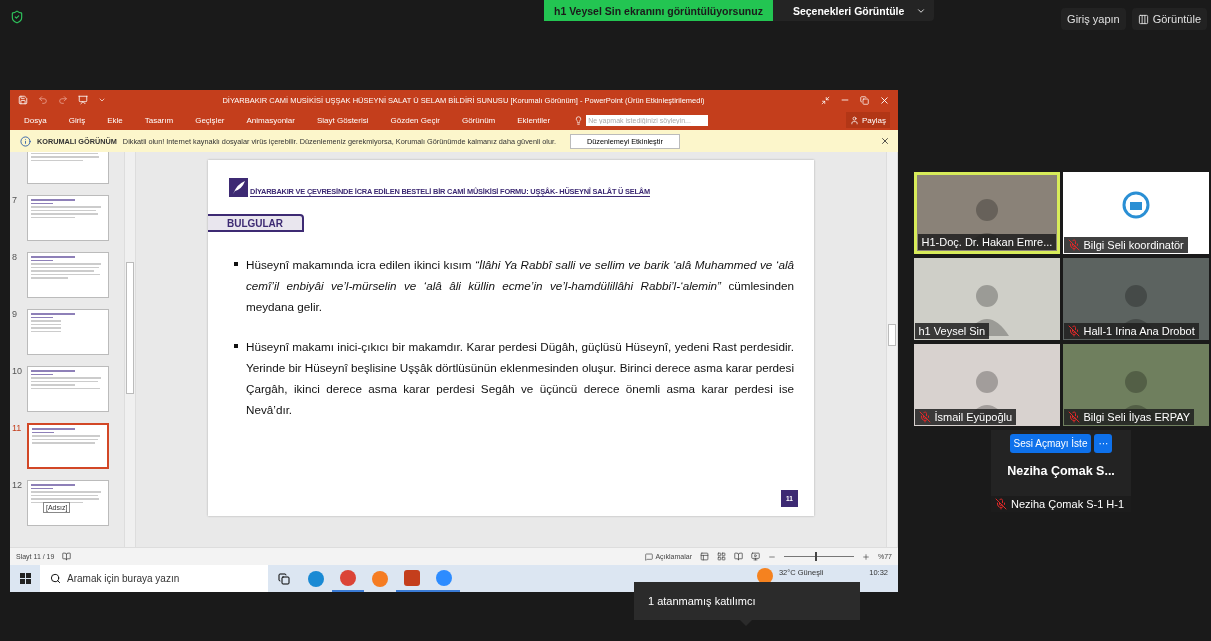 Image resolution: width=1211 pixels, height=641 pixels. What do you see at coordinates (864, 100) in the screenshot?
I see `restore-icon` at bounding box center [864, 100].